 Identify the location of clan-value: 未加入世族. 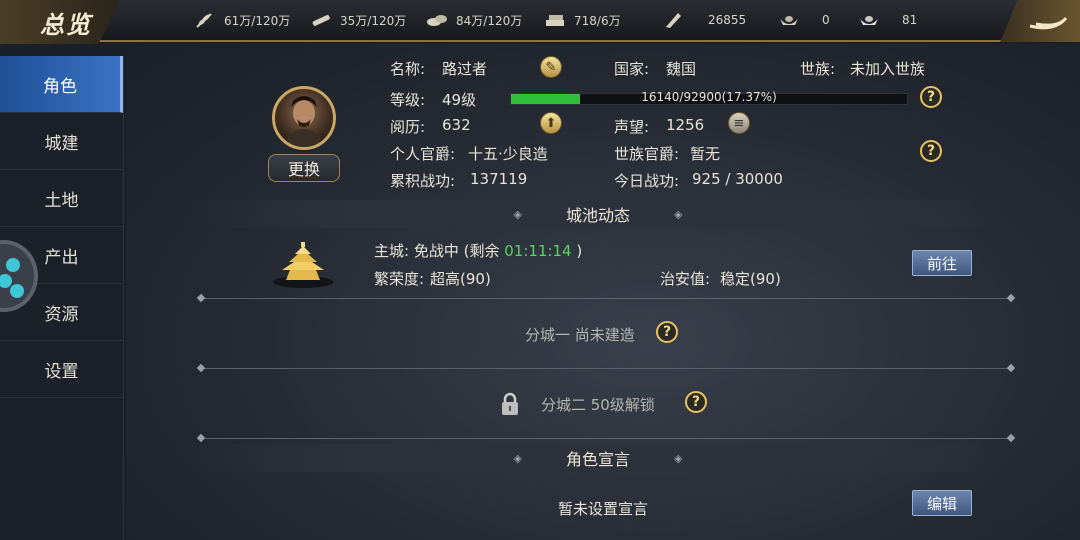
(888, 69).